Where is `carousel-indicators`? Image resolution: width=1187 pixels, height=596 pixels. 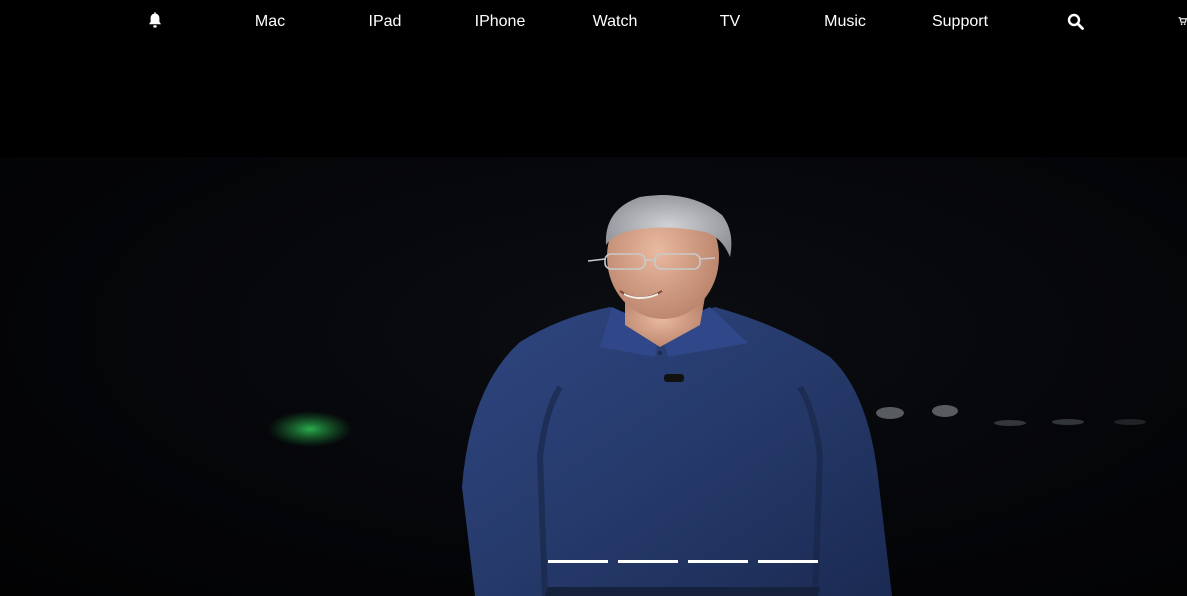
carousel-indicators is located at coordinates (683, 562).